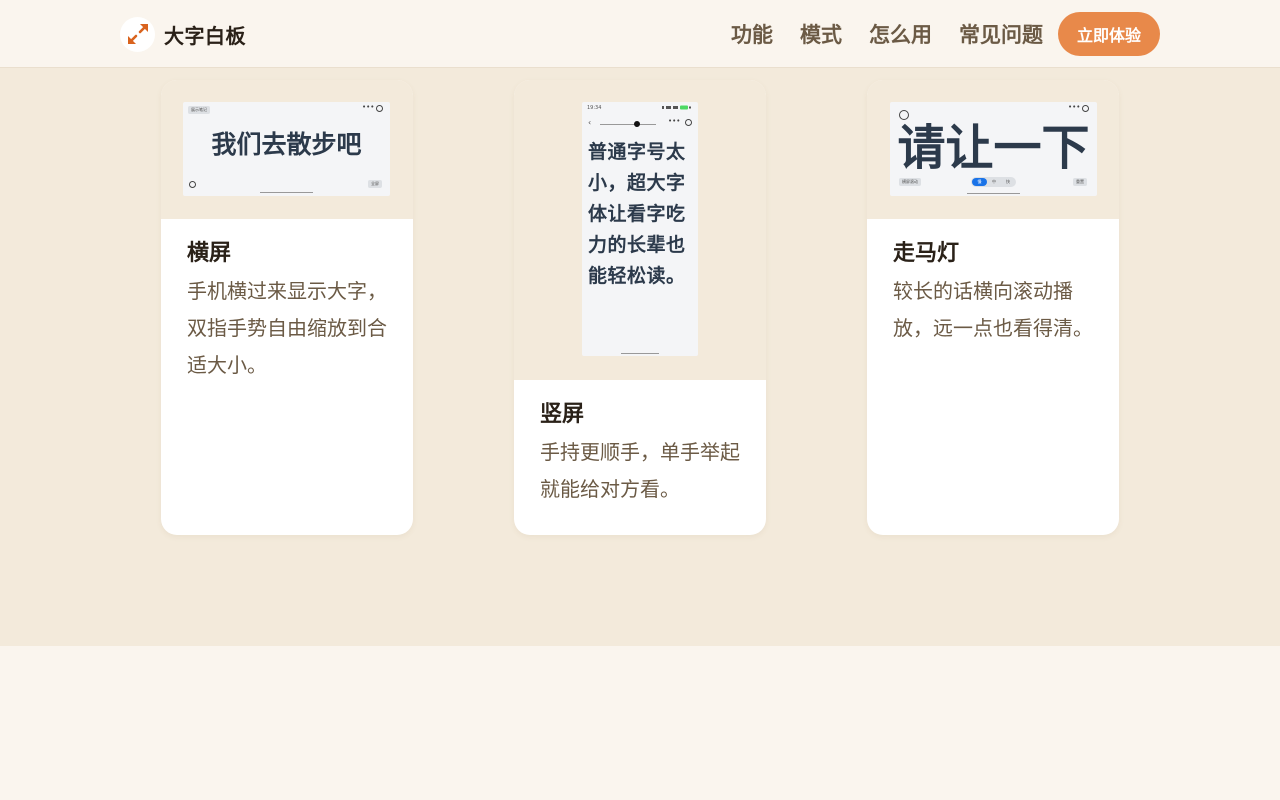 This screenshot has width=1280, height=800. I want to click on landscape-display-text: 我们去散步吧, so click(286, 144).